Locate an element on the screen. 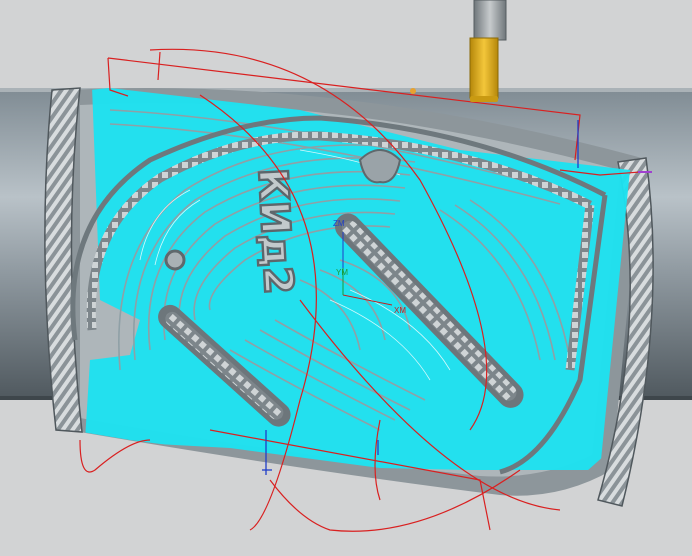 Image resolution: width=692 pixels, height=556 pixels. mount-boss is located at coordinates (175, 260).